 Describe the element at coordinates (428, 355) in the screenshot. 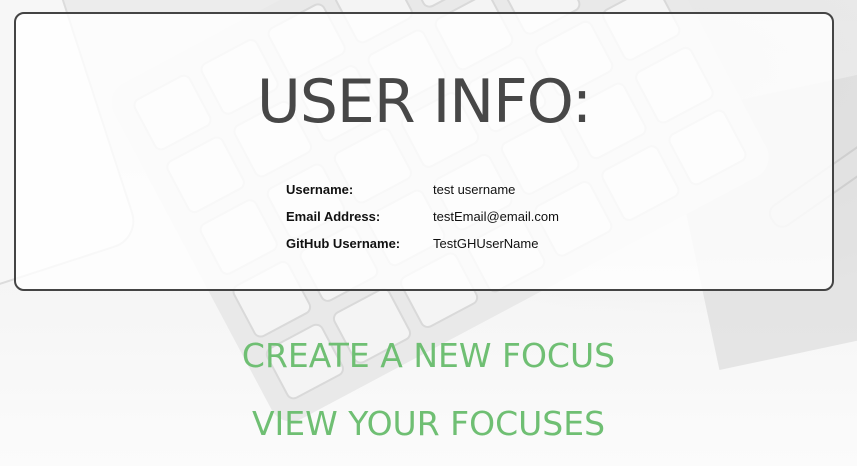

I see `create-new-focus-link: CREATE A NEW FOCUS` at that location.